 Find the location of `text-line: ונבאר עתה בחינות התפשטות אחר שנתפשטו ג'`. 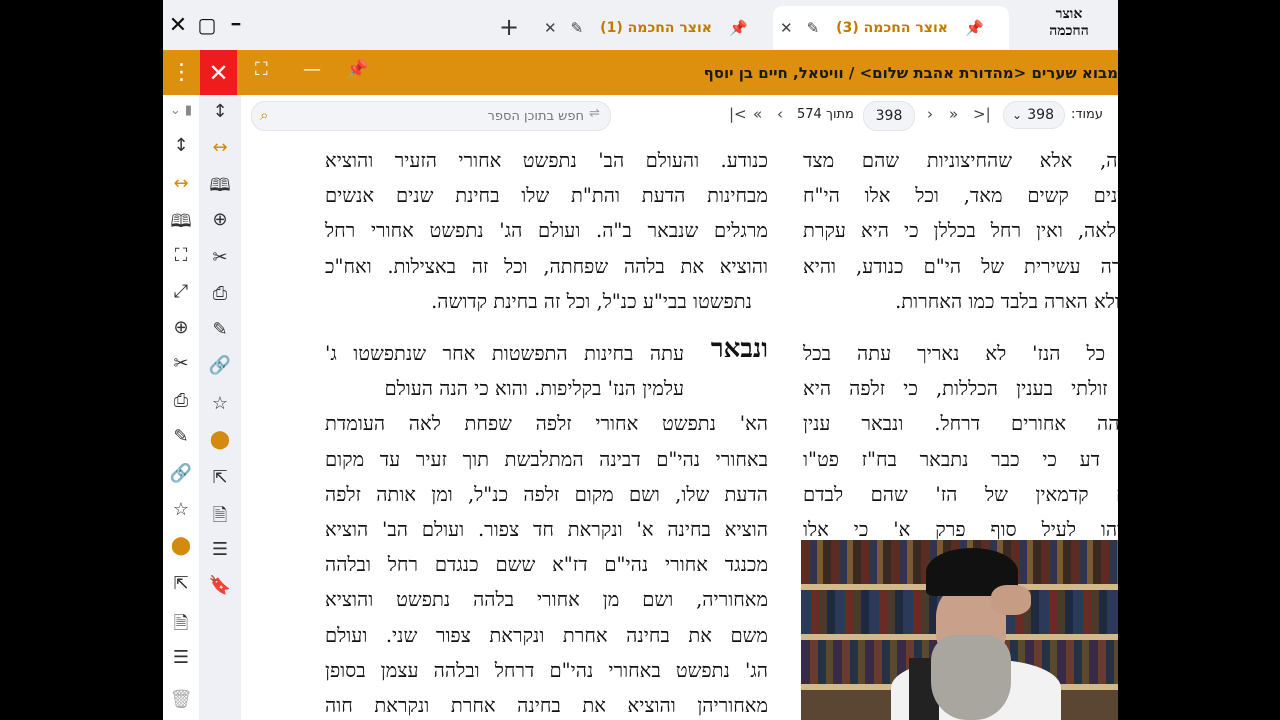

text-line: ונבאר עתה בחינות התפשטות אחר שנתפשטו ג' is located at coordinates (546, 352).